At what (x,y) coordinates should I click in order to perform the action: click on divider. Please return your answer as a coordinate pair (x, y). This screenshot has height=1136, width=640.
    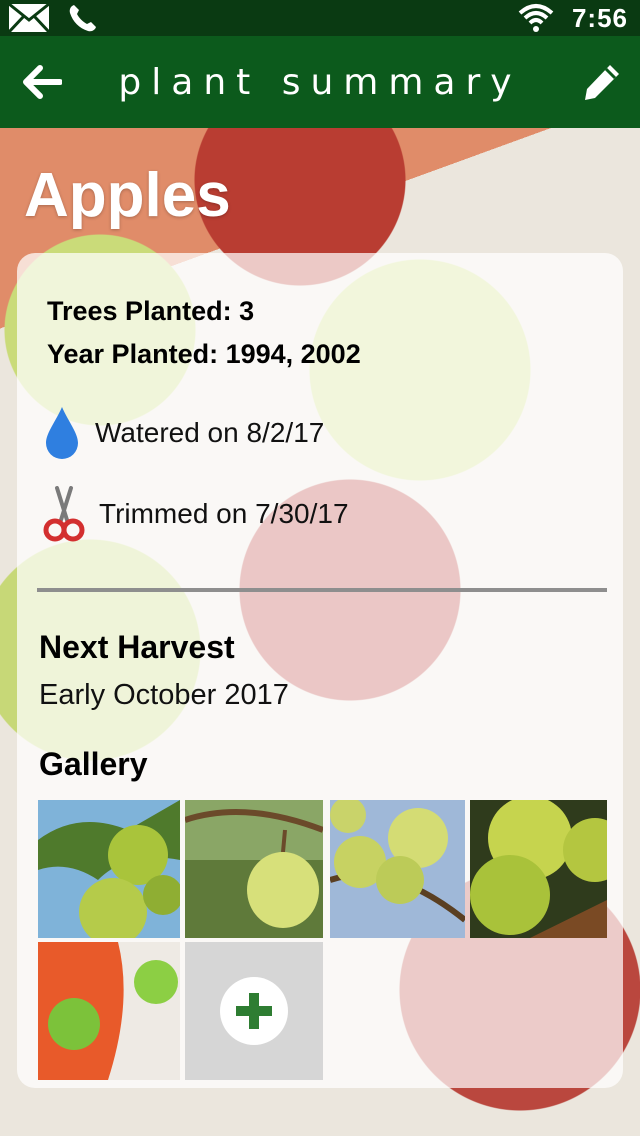
    Looking at the image, I should click on (322, 590).